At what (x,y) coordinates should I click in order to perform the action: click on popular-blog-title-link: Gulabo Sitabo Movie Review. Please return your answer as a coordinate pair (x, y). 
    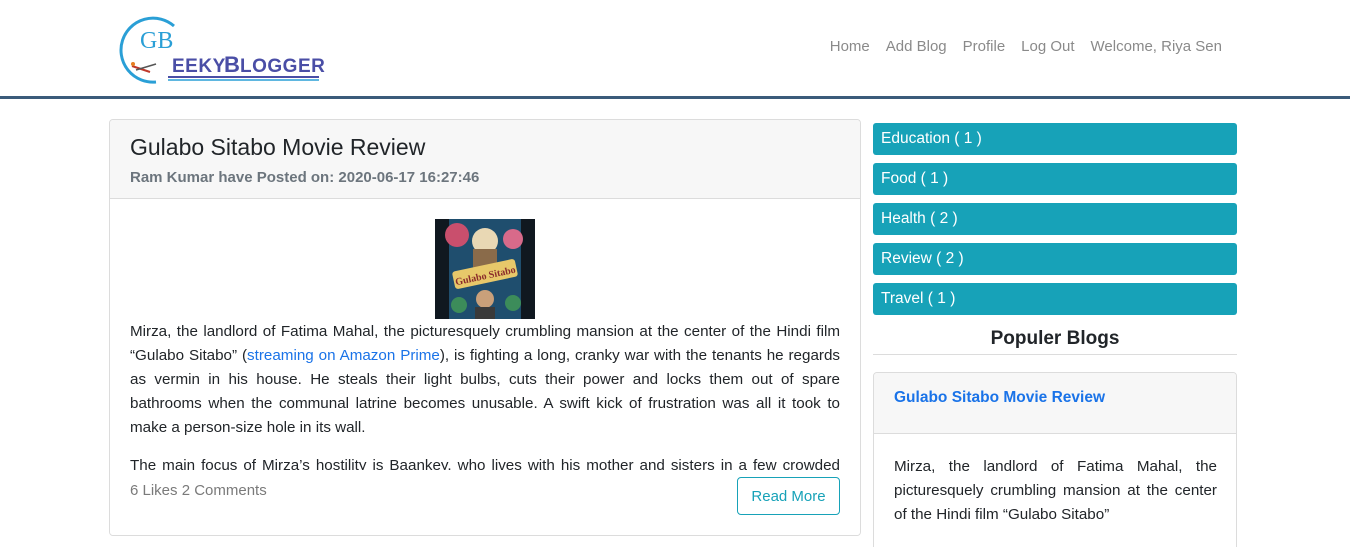
    Looking at the image, I should click on (999, 398).